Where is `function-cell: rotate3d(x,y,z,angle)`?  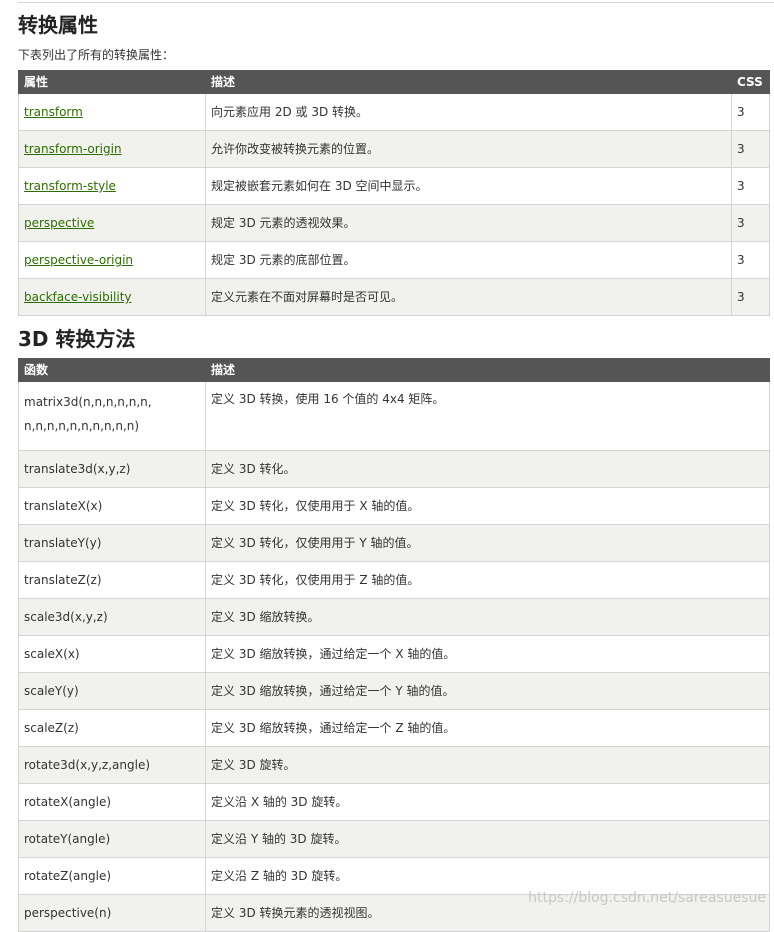 function-cell: rotate3d(x,y,z,angle) is located at coordinates (112, 765).